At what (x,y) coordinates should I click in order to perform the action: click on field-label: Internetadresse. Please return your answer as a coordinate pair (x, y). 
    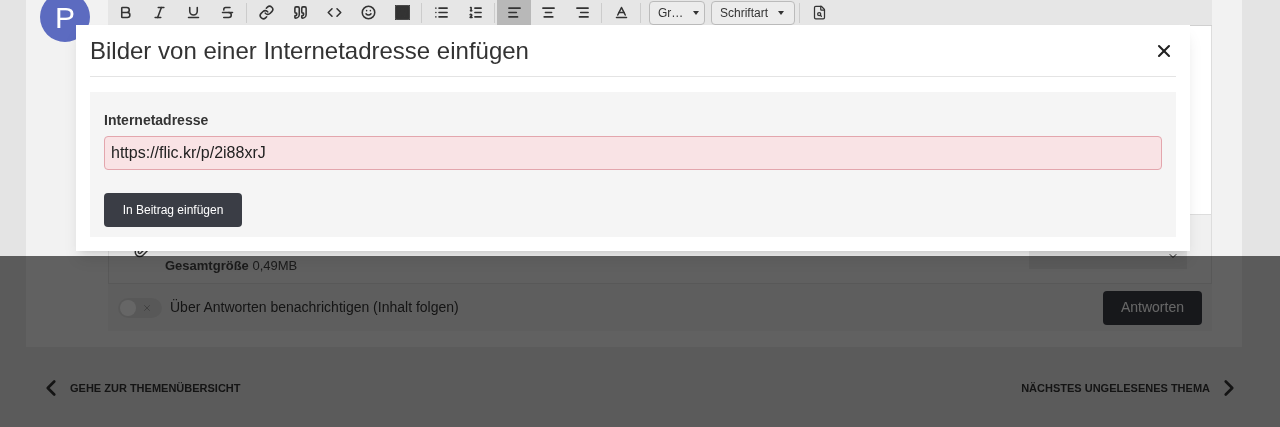
    Looking at the image, I should click on (157, 120).